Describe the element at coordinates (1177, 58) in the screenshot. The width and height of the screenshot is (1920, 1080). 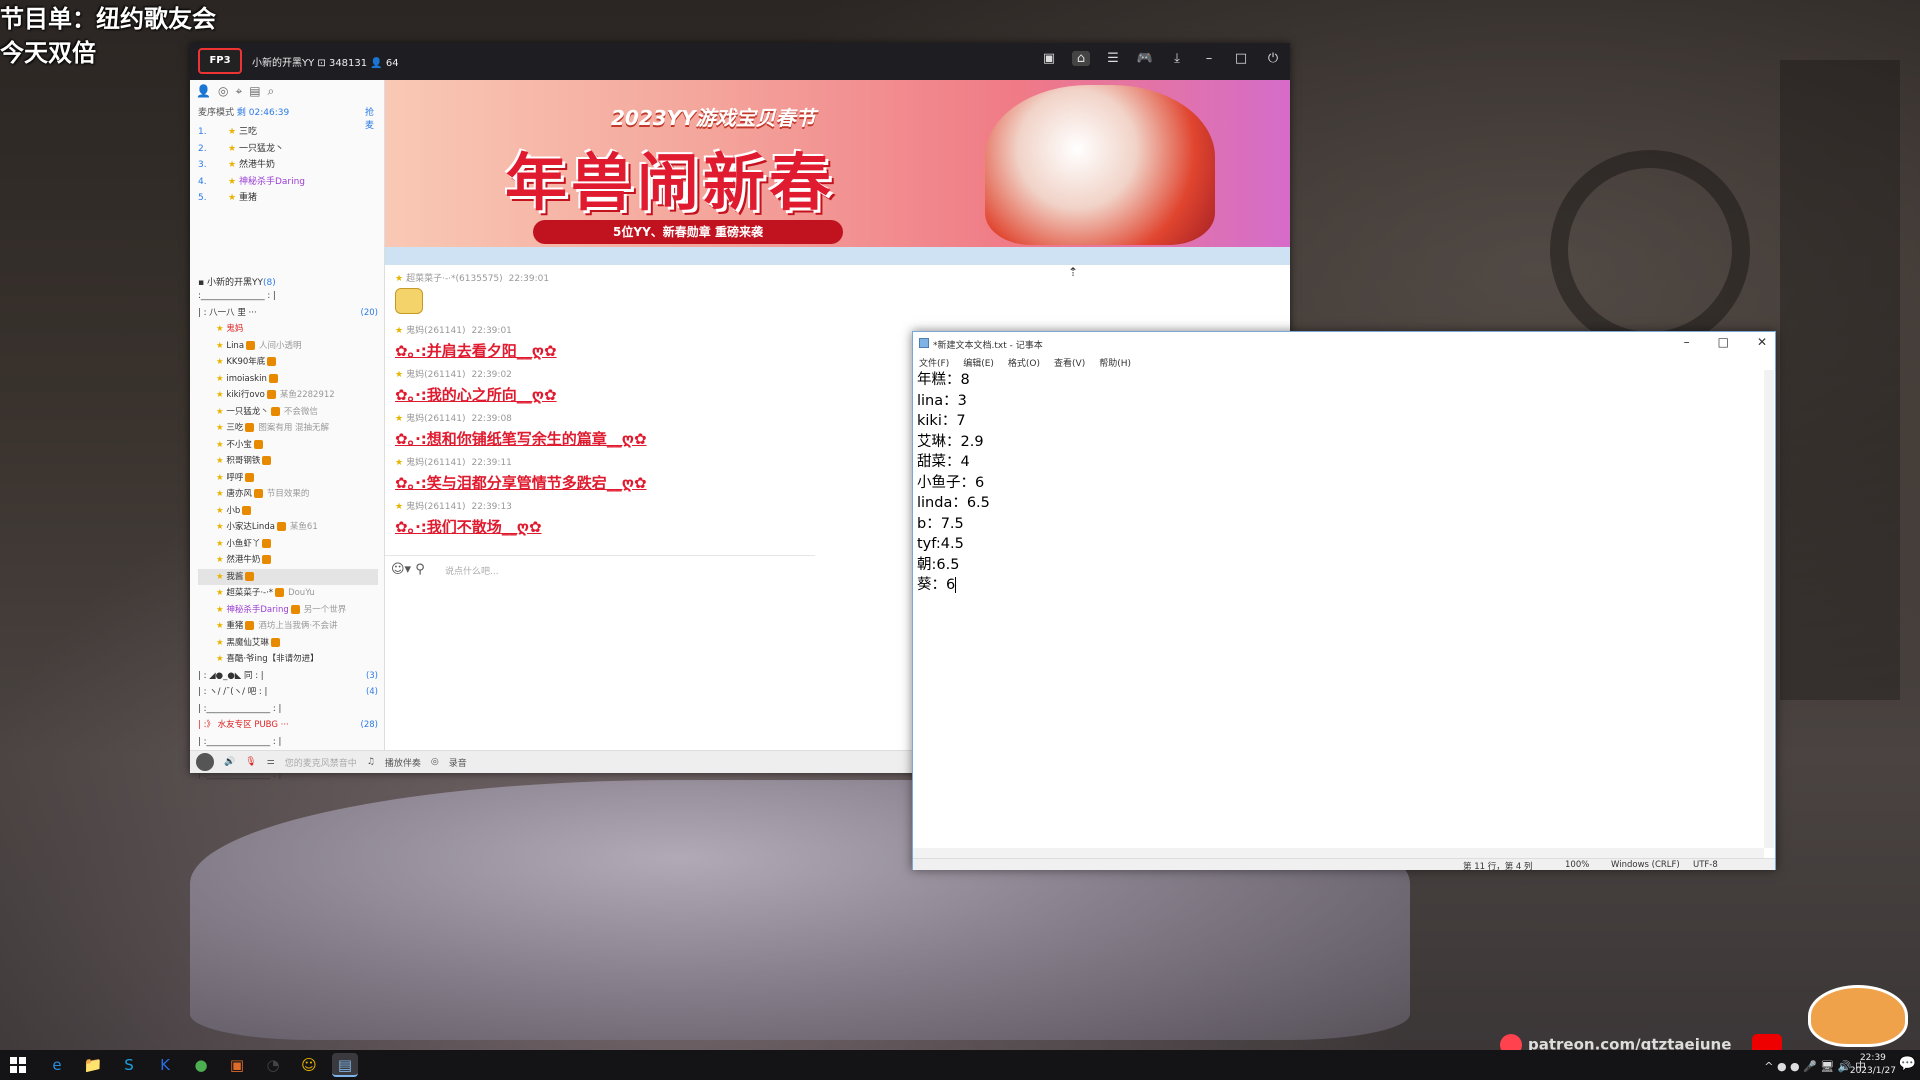
I see `download-icon: ⤓` at that location.